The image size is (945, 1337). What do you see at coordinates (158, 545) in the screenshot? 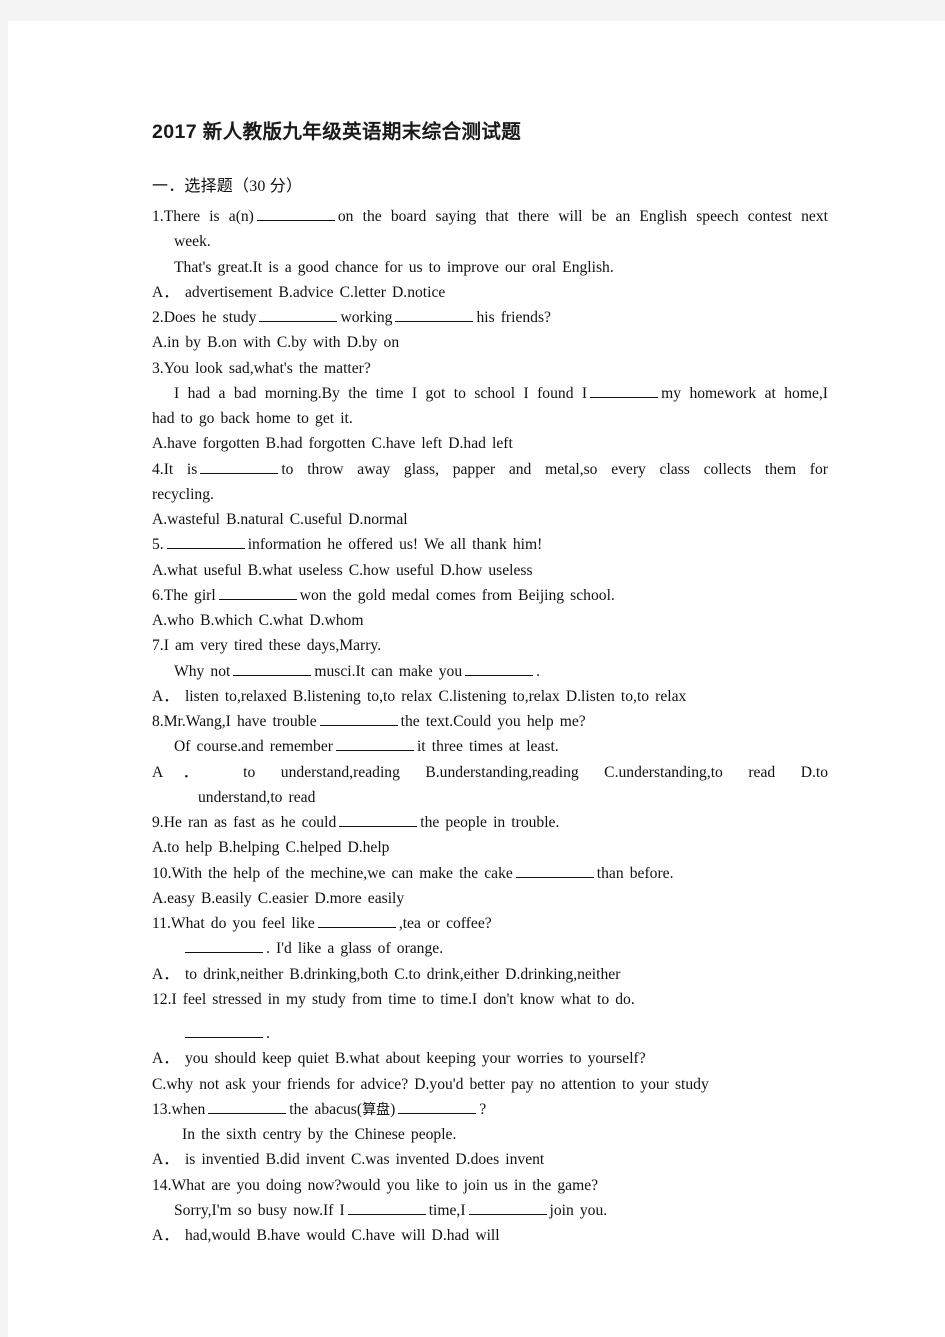
I see `q5-text-a: 5.` at bounding box center [158, 545].